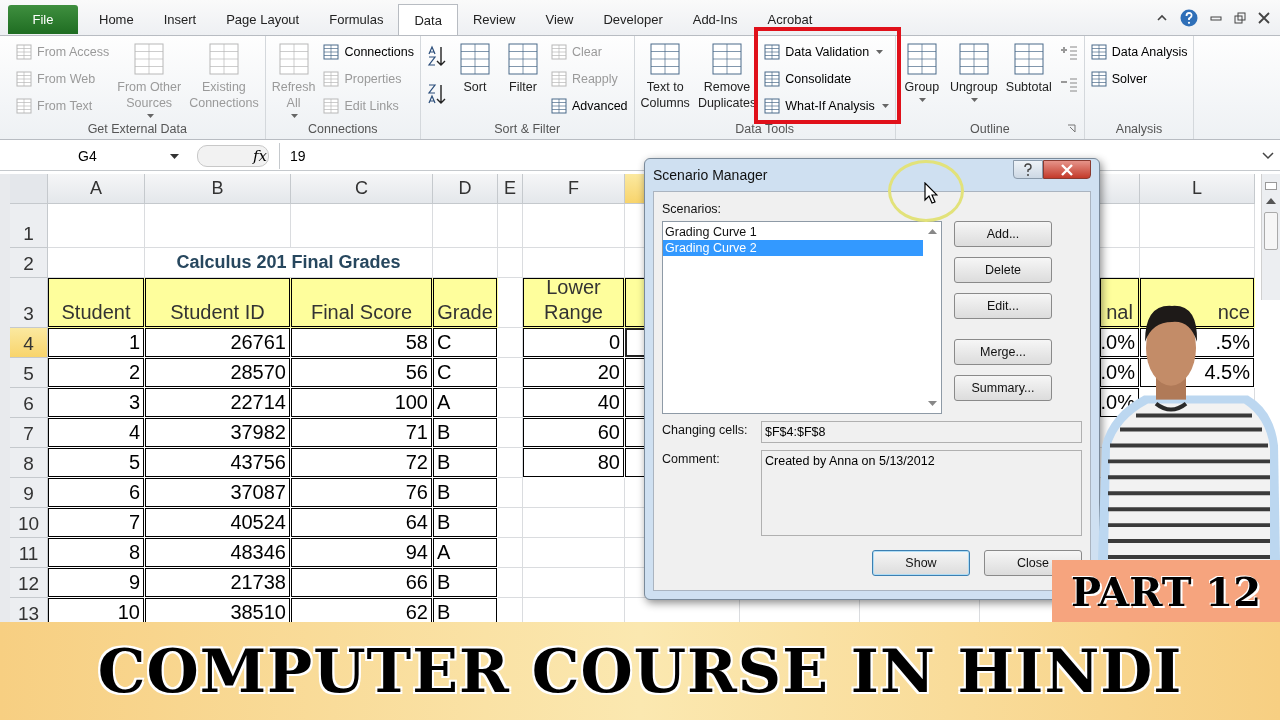 This screenshot has width=1280, height=720. Describe the element at coordinates (263, 19) in the screenshot. I see `ribbon-tab: Page Layout` at that location.